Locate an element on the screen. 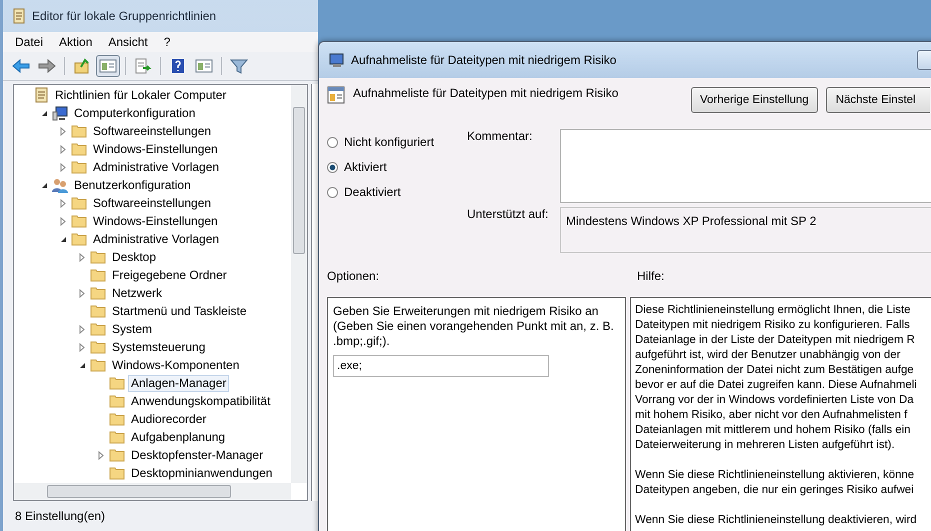 Image resolution: width=931 pixels, height=531 pixels. supported-label: Unterstützt auf: is located at coordinates (508, 215).